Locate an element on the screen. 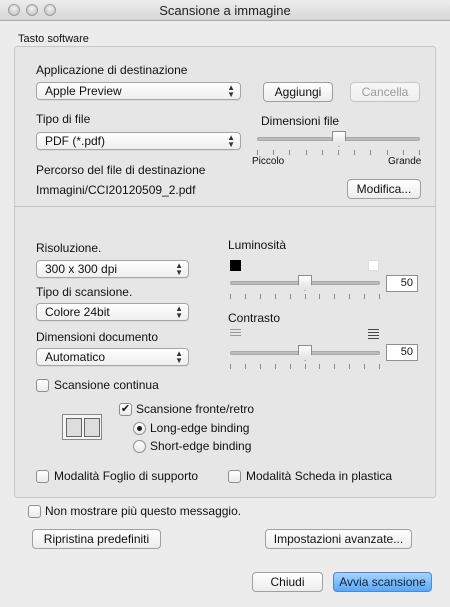 This screenshot has height=607, width=450. filesize-min-label: Piccolo is located at coordinates (268, 161).